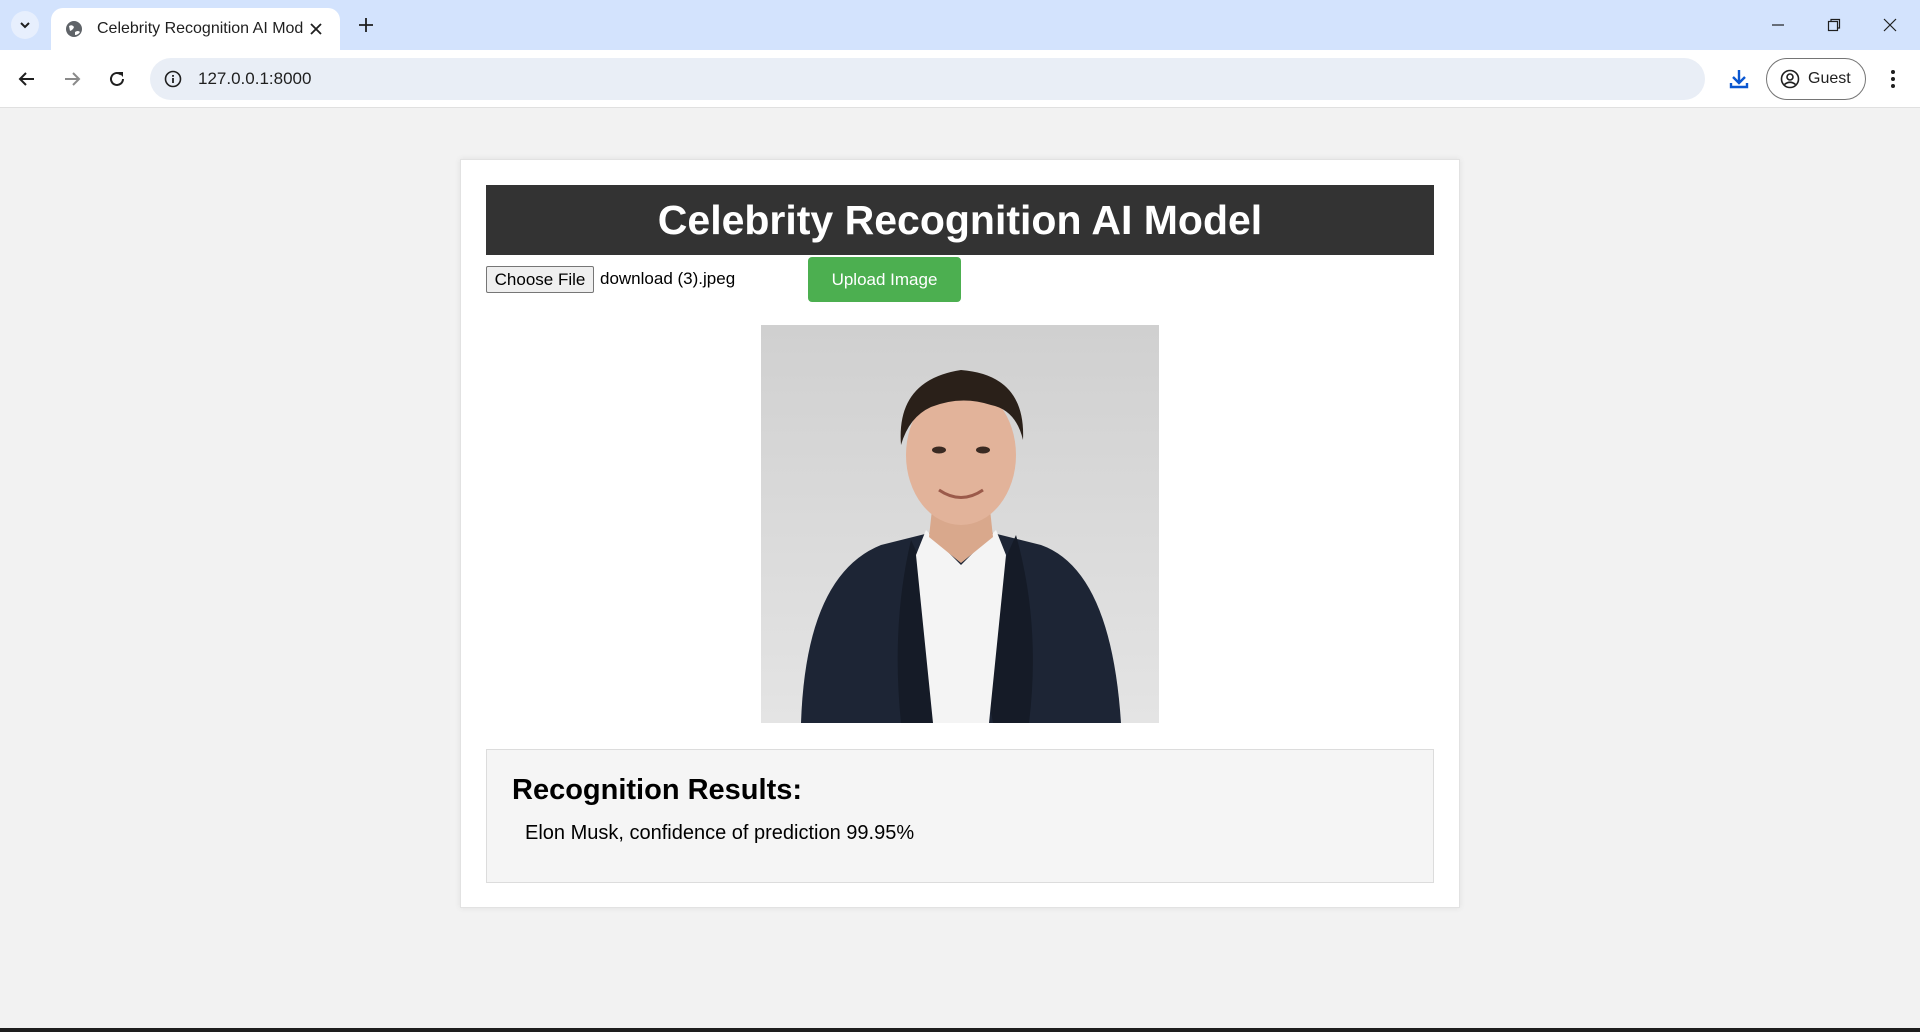 The height and width of the screenshot is (1032, 1920). Describe the element at coordinates (960, 25) in the screenshot. I see `browser-tabstrip: Celebrity Recognition AI Model` at that location.